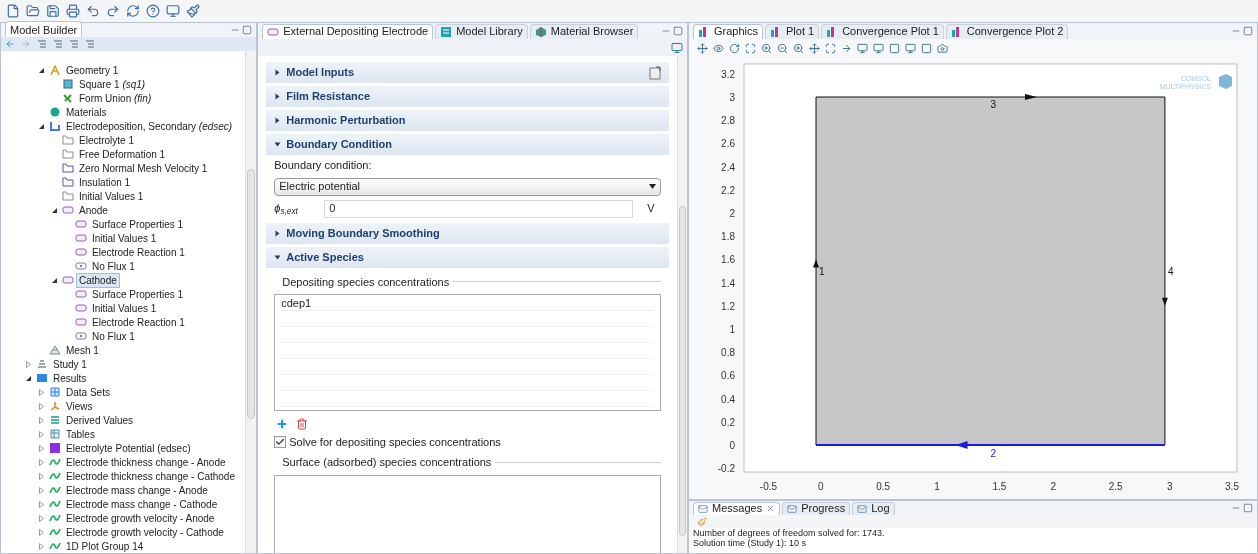  Describe the element at coordinates (128, 448) in the screenshot. I see `tree-item: Electrolyte Potential (edsec)` at that location.